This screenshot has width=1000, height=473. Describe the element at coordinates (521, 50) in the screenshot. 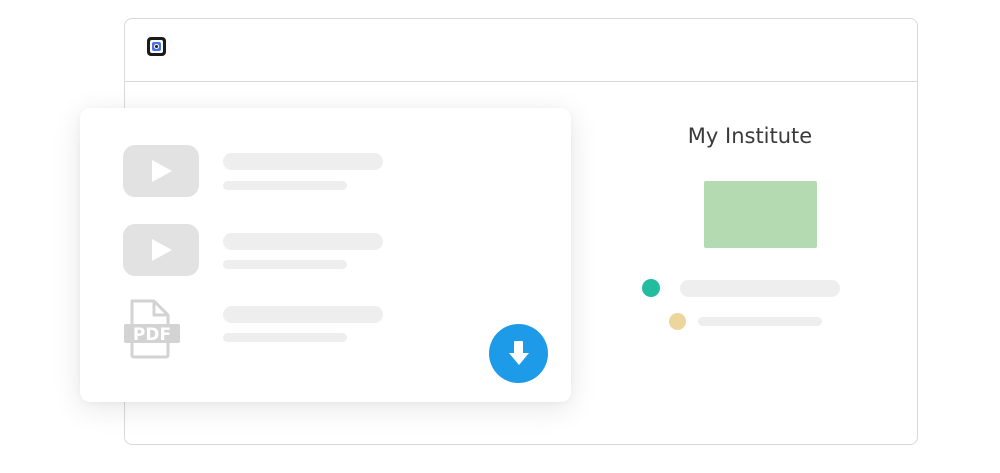

I see `window-header` at that location.